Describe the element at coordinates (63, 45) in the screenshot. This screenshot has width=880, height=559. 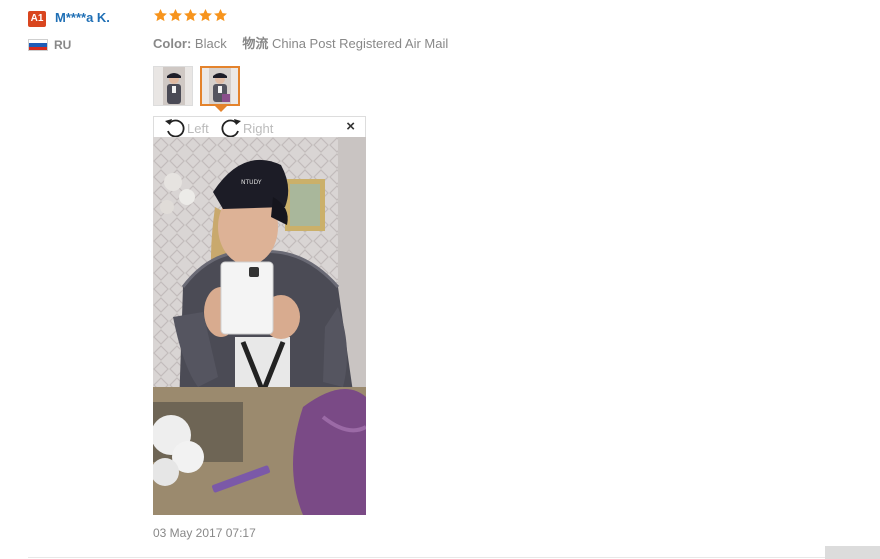
I see `country-code: RU` at that location.